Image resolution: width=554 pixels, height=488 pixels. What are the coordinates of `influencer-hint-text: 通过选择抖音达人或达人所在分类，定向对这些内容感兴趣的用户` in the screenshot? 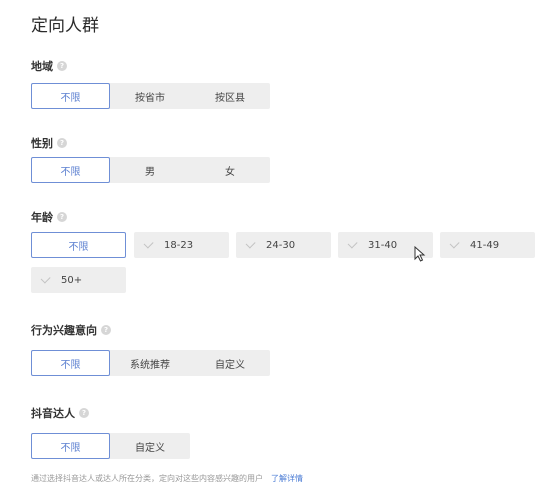 It's located at (147, 478).